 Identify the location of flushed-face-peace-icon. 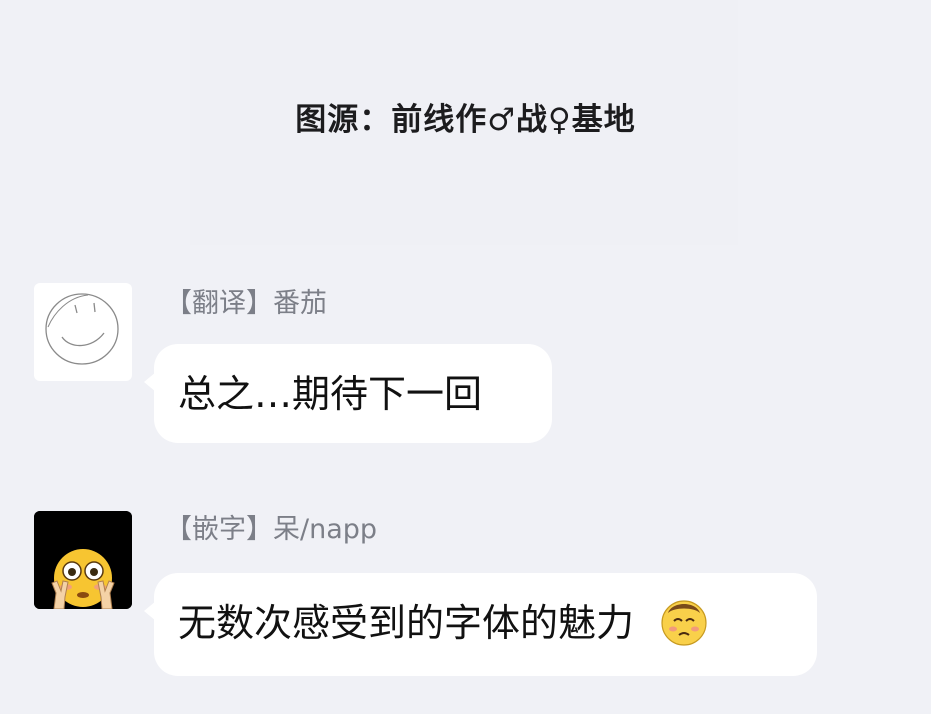
(83, 560).